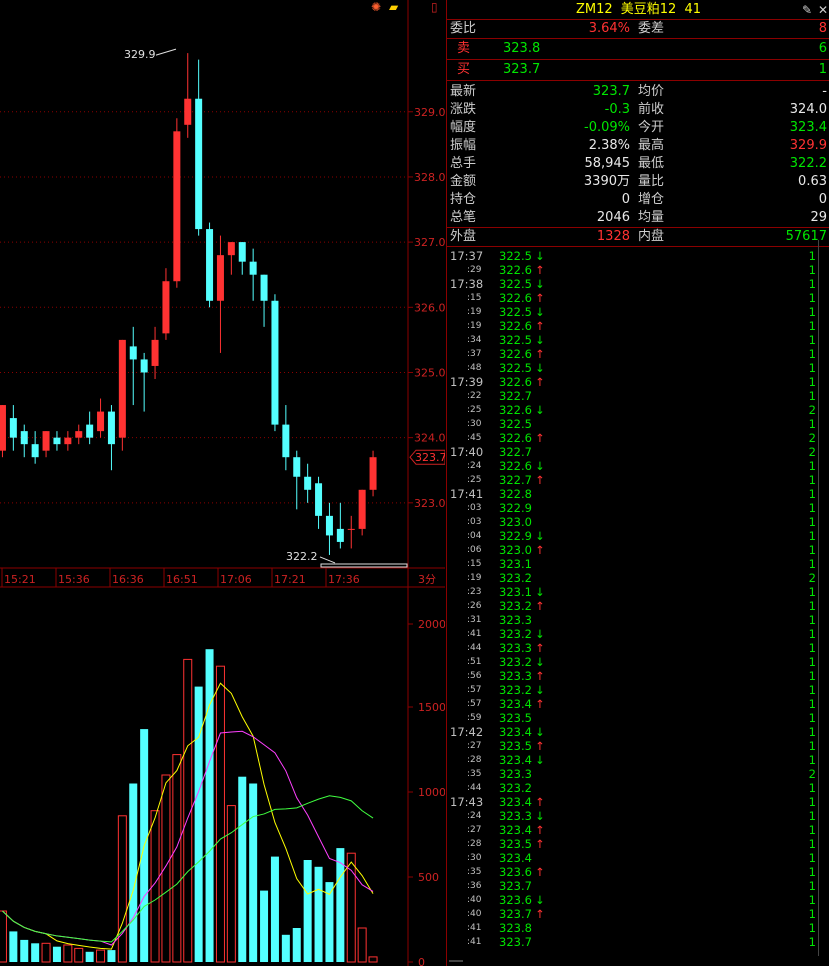 Image resolution: width=829 pixels, height=966 pixels. I want to click on pin-icon: ✎, so click(807, 10).